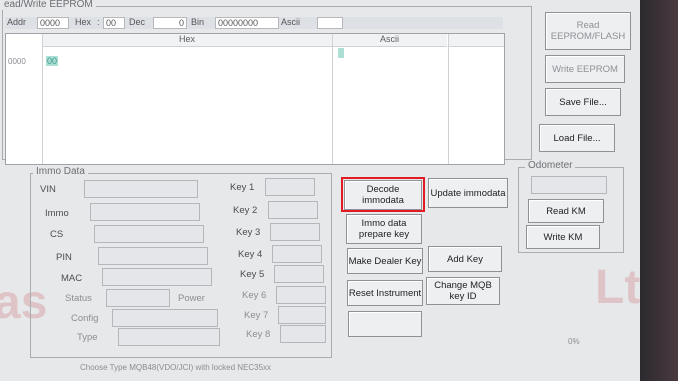 The width and height of the screenshot is (678, 381). What do you see at coordinates (191, 298) in the screenshot?
I see `power-label: Power` at bounding box center [191, 298].